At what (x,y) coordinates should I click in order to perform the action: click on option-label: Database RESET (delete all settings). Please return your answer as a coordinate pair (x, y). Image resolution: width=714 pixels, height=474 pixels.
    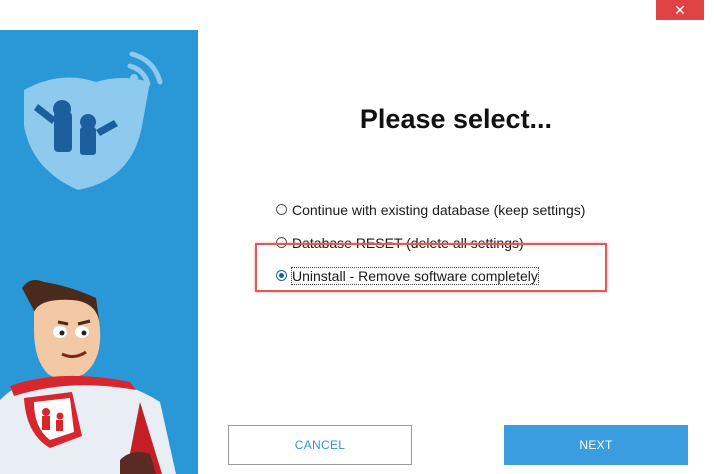
    Looking at the image, I should click on (408, 242).